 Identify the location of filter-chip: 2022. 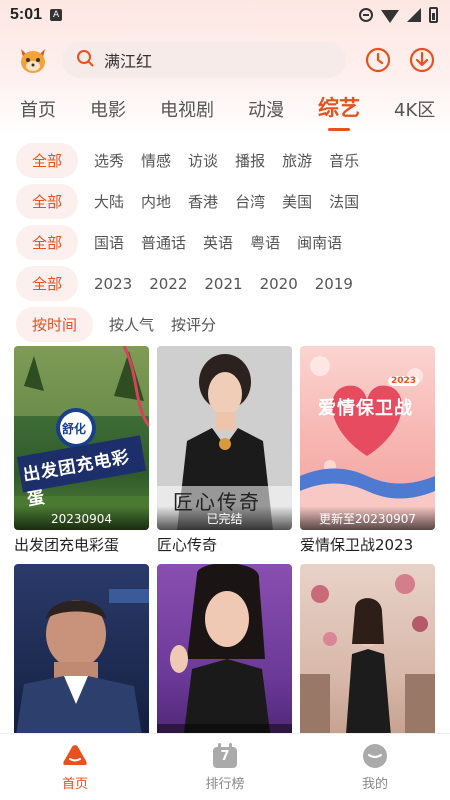
(168, 284).